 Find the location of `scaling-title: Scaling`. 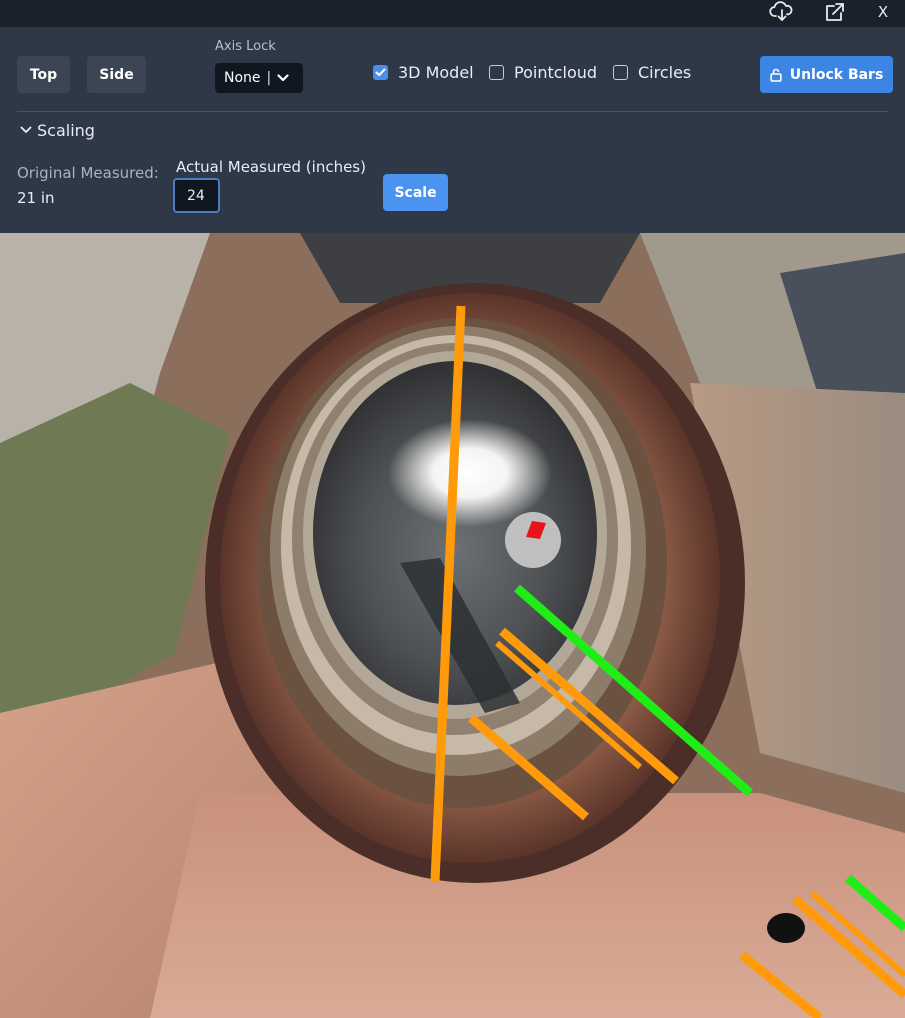

scaling-title: Scaling is located at coordinates (66, 130).